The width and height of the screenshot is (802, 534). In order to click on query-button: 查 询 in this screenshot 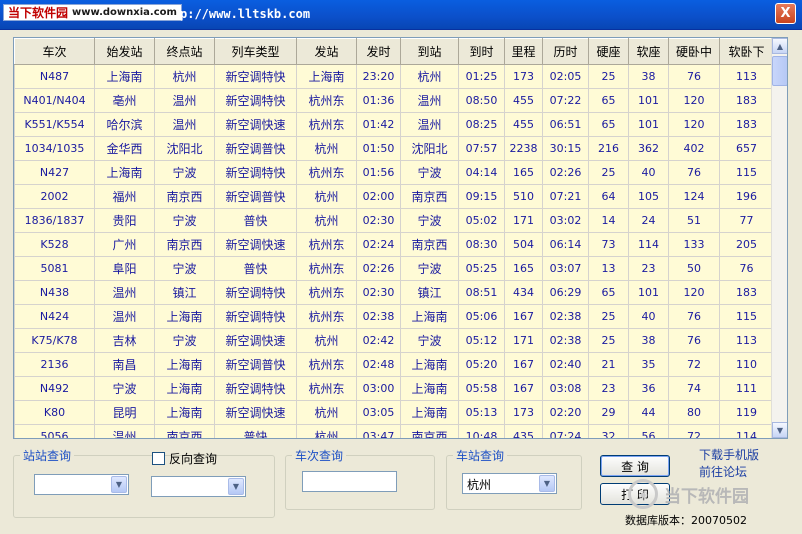, I will do `click(635, 466)`.